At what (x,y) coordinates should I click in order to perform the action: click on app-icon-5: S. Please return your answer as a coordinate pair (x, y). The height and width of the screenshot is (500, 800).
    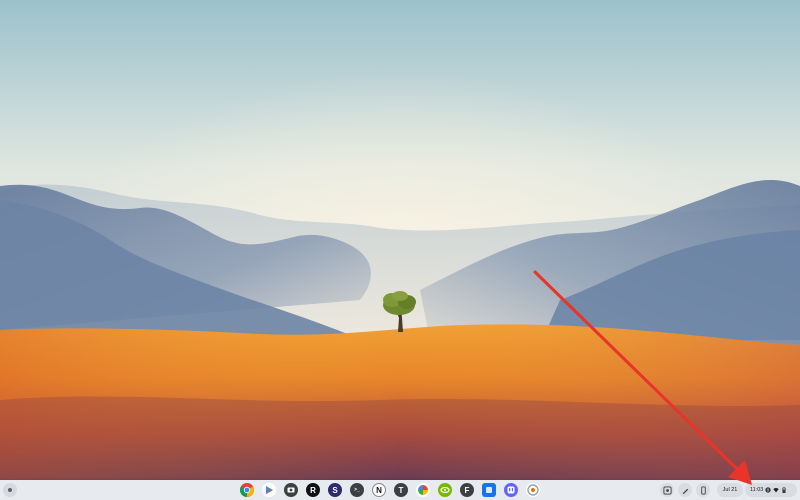
    Looking at the image, I should click on (335, 490).